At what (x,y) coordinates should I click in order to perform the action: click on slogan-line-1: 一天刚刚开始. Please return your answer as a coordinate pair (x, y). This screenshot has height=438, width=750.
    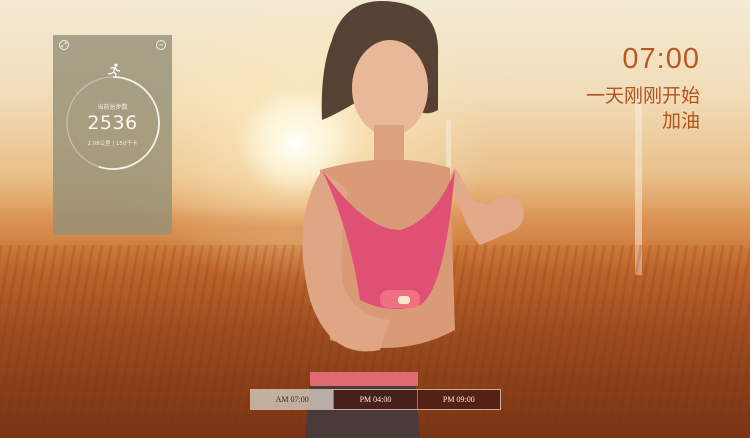
    Looking at the image, I should click on (642, 96).